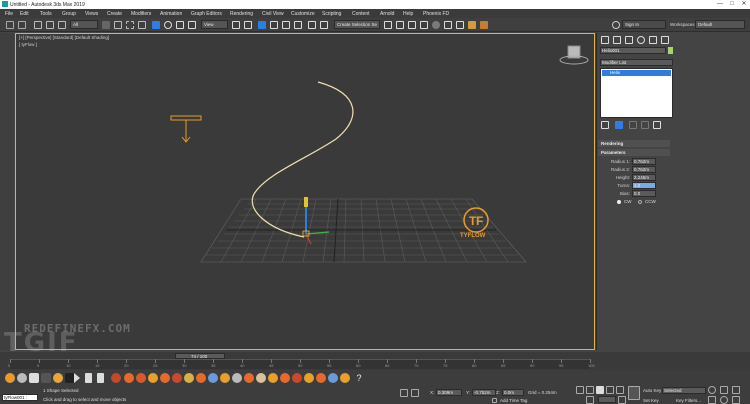  What do you see at coordinates (720, 24) in the screenshot?
I see `workspaces-dropdown: Default` at bounding box center [720, 24].